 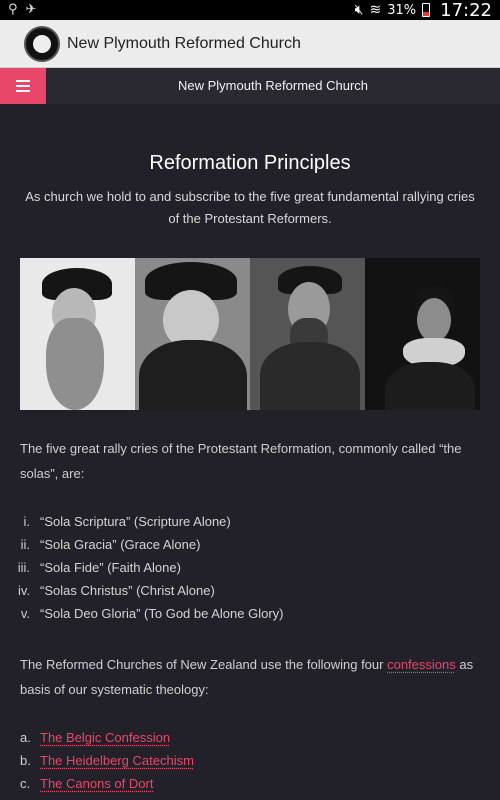 I want to click on battery-percent: 31%, so click(x=402, y=10).